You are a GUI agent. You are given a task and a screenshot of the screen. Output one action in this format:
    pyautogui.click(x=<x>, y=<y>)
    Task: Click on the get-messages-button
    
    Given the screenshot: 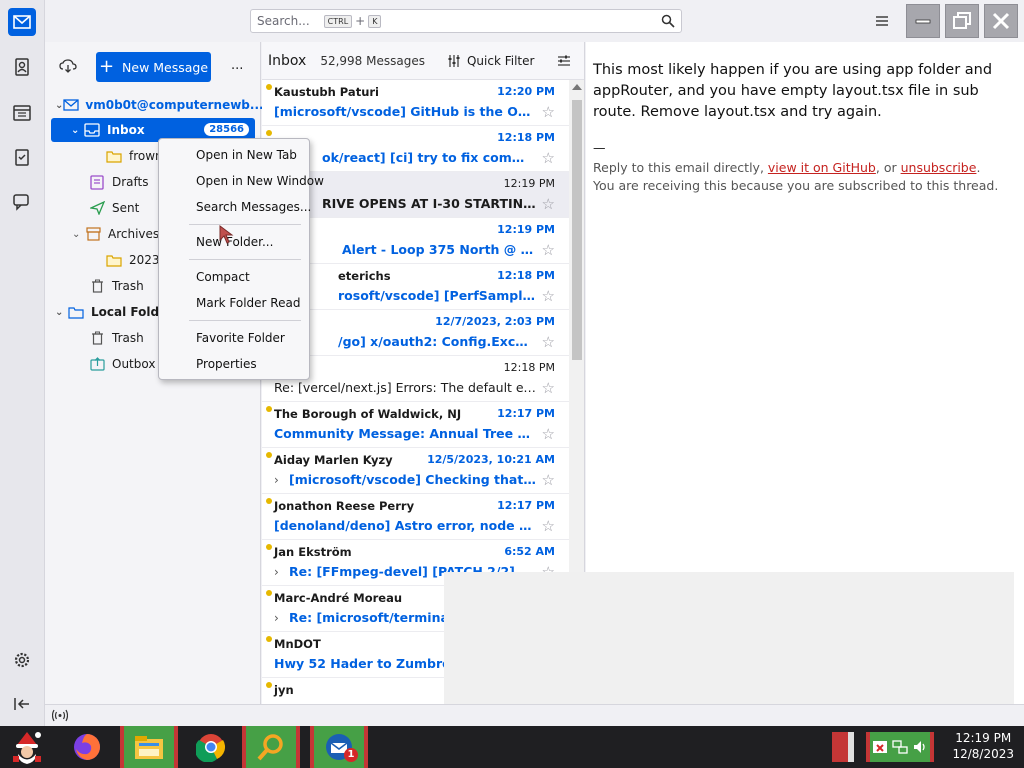 What is the action you would take?
    pyautogui.click(x=68, y=67)
    